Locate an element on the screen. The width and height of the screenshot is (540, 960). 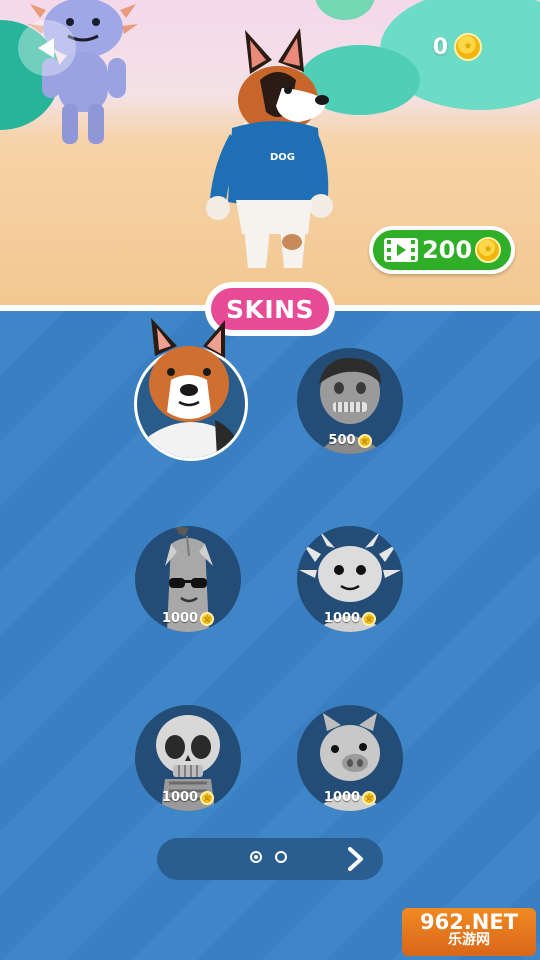
dog-portrait is located at coordinates (191, 388).